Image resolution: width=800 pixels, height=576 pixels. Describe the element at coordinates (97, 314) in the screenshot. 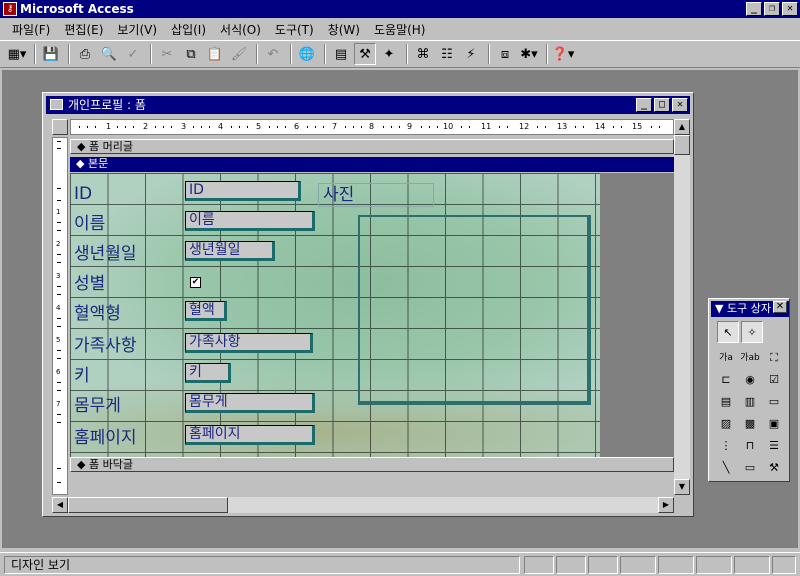

I see `label-bloodtype: 혈액형` at that location.